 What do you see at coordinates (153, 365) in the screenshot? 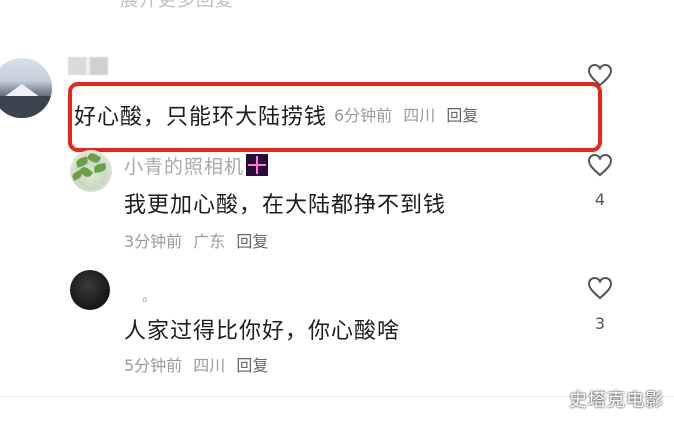
I see `comment-time: 5分钟前` at bounding box center [153, 365].